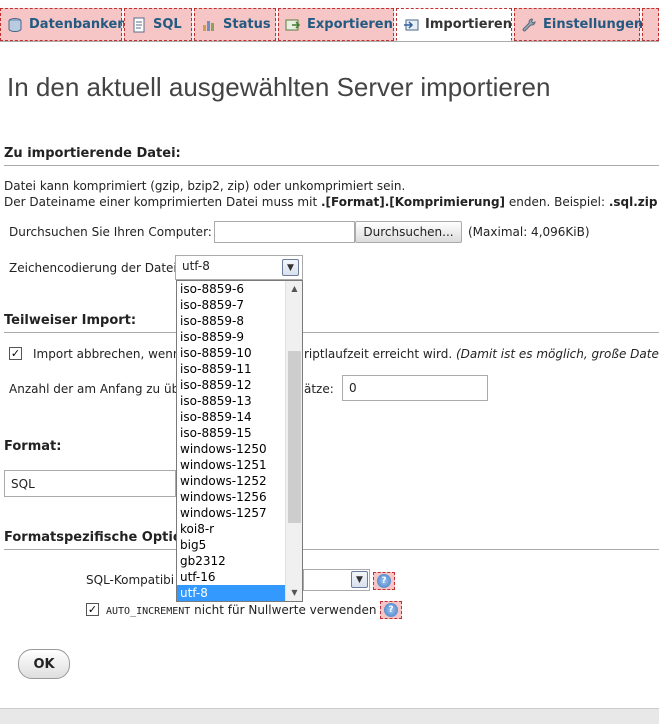 The height and width of the screenshot is (724, 659). I want to click on file-path-input, so click(284, 232).